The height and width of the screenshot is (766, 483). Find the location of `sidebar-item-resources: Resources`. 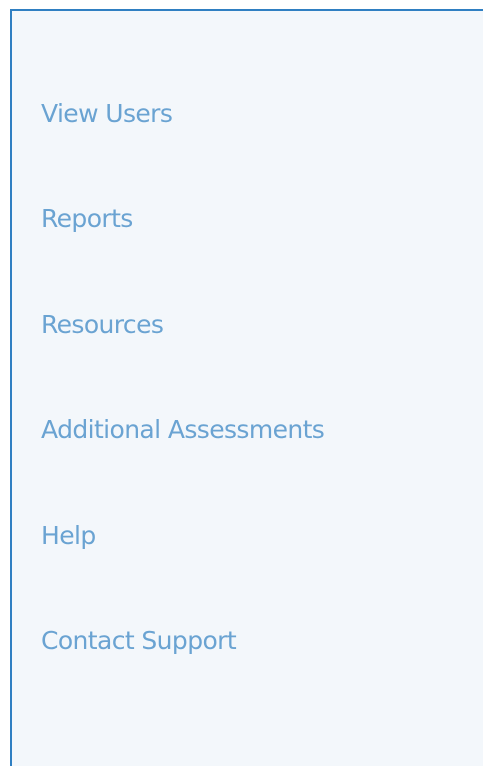

sidebar-item-resources: Resources is located at coordinates (102, 325).